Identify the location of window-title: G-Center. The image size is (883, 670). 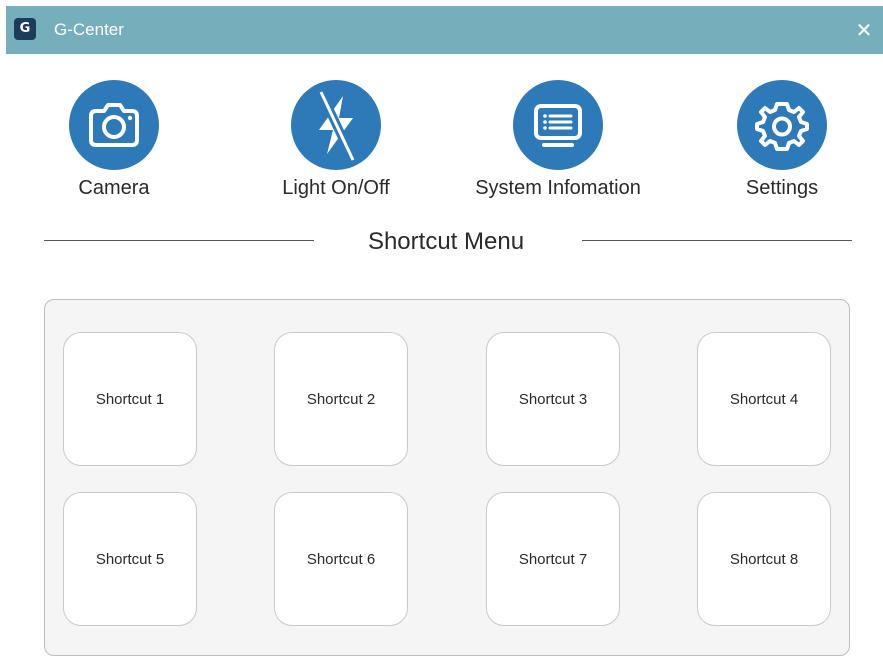
(89, 29).